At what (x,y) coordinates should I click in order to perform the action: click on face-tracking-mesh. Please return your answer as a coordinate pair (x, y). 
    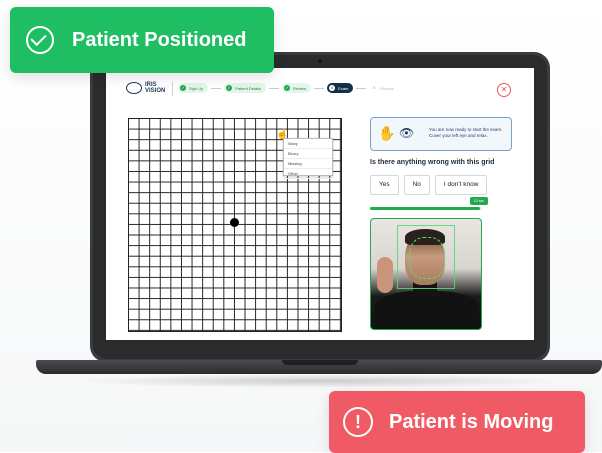
    Looking at the image, I should click on (427, 258).